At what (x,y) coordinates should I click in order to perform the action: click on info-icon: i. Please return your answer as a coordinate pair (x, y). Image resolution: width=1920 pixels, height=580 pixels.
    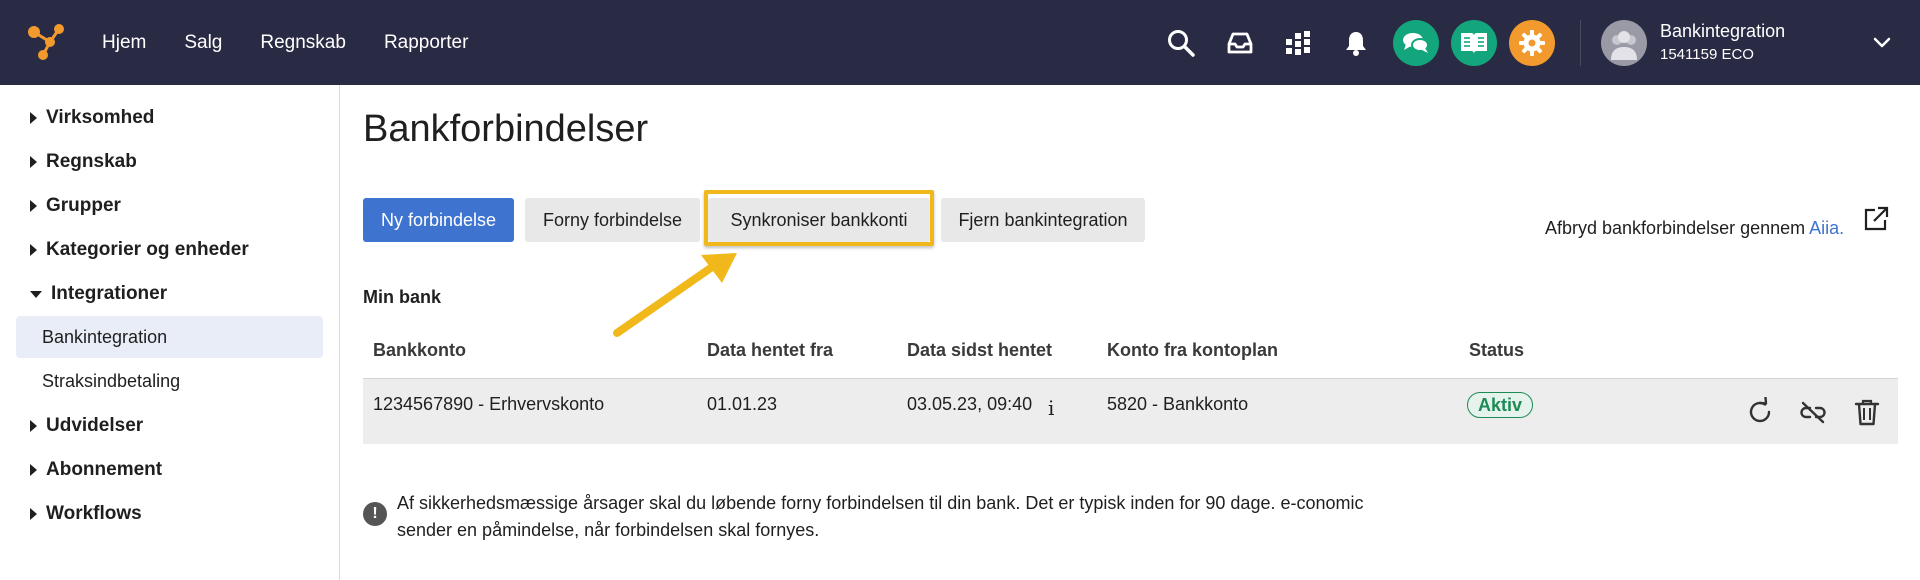
    Looking at the image, I should click on (1051, 408).